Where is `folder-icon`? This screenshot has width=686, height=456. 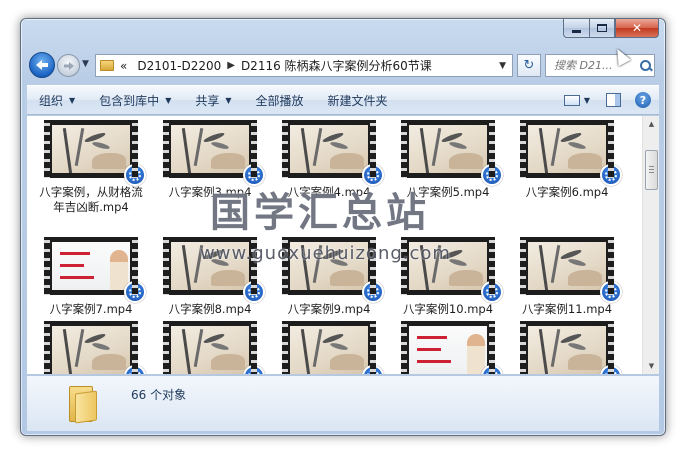 folder-icon is located at coordinates (107, 65).